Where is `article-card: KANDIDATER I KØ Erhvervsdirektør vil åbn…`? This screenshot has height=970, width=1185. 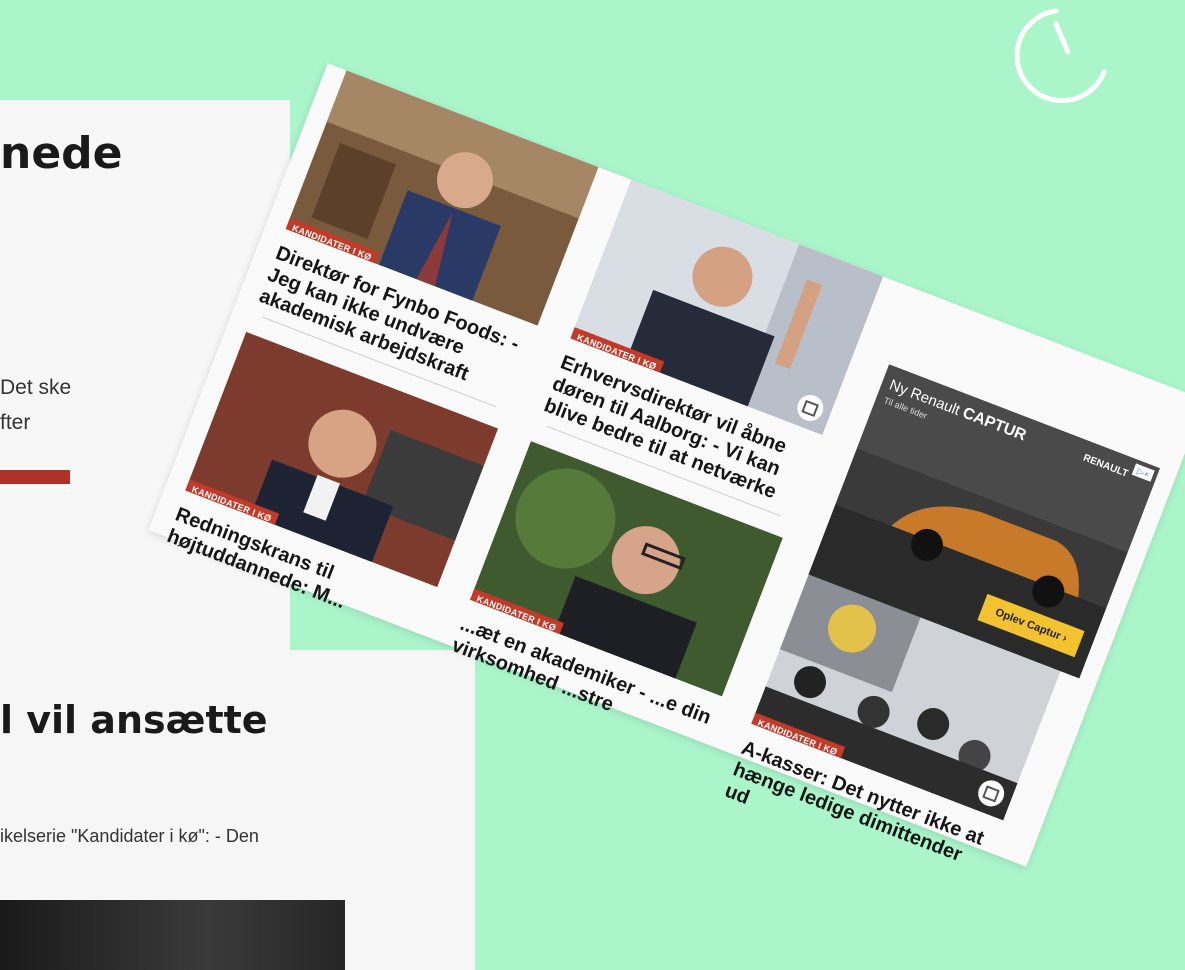 article-card: KANDIDATER I KØ Erhvervsdirektør vil åbn… is located at coordinates (712, 346).